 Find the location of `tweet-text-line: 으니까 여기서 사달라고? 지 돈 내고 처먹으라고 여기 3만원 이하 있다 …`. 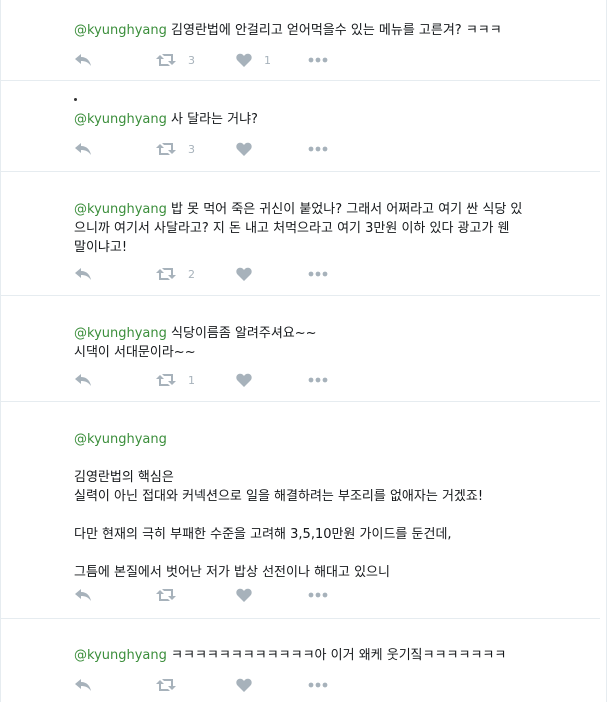

tweet-text-line: 으니까 여기서 사달라고? 지 돈 내고 처먹으라고 여기 3만원 이하 있다 … is located at coordinates (292, 228).